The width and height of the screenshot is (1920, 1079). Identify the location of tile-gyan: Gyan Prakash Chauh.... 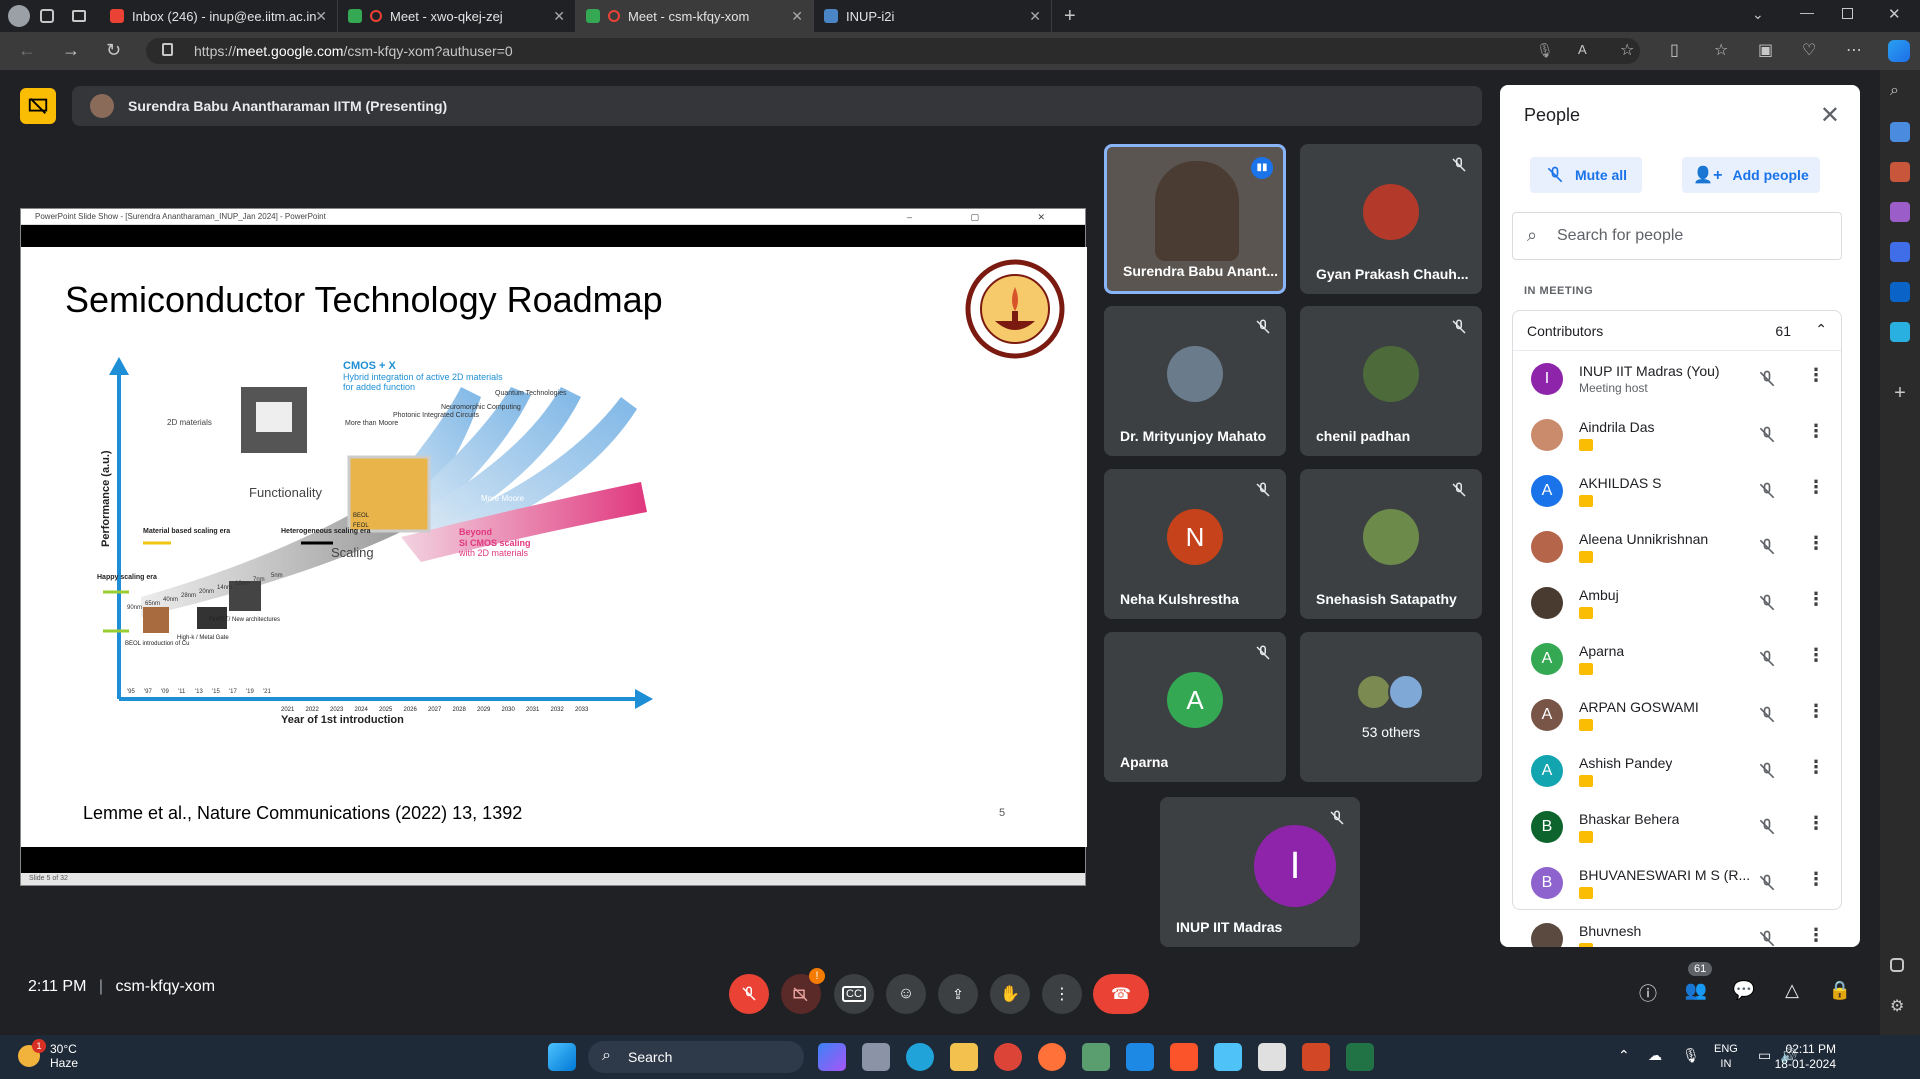
(1391, 219).